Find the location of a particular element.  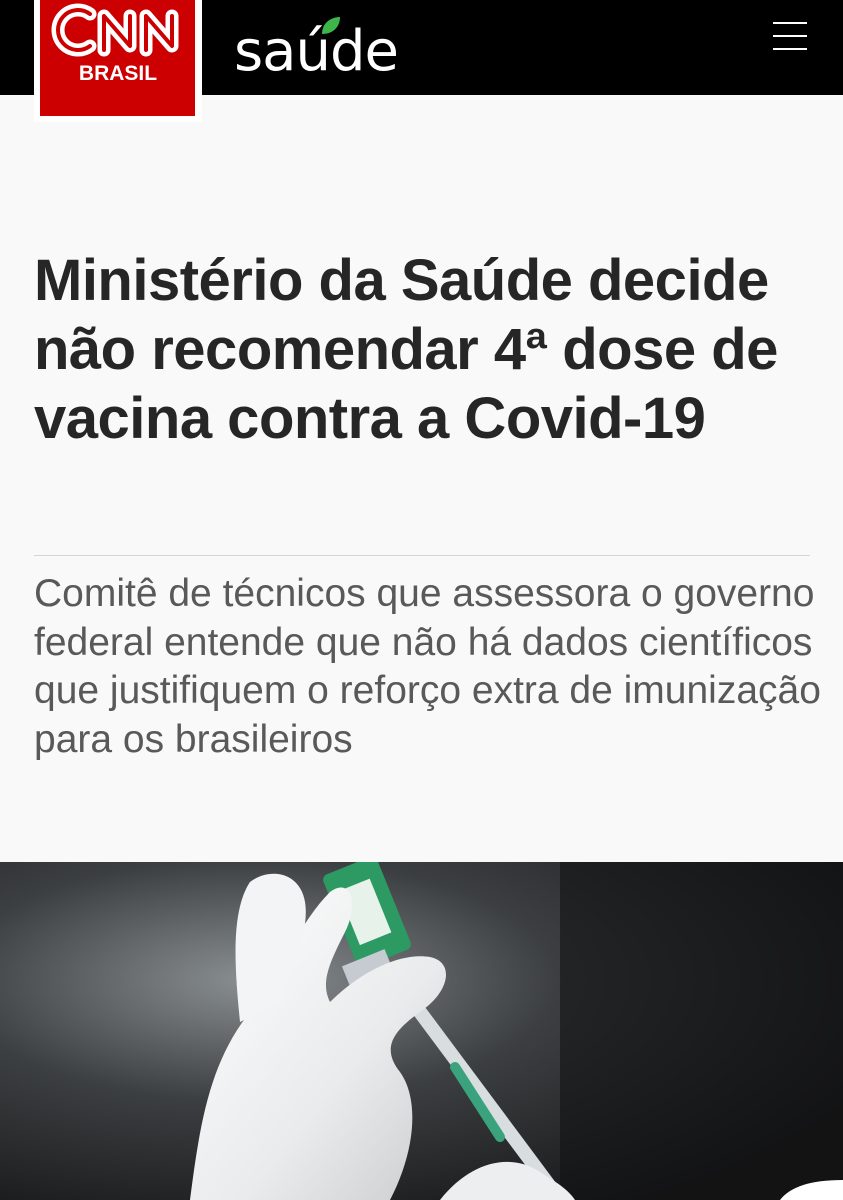

saude-logo-text: saúde is located at coordinates (316, 49).